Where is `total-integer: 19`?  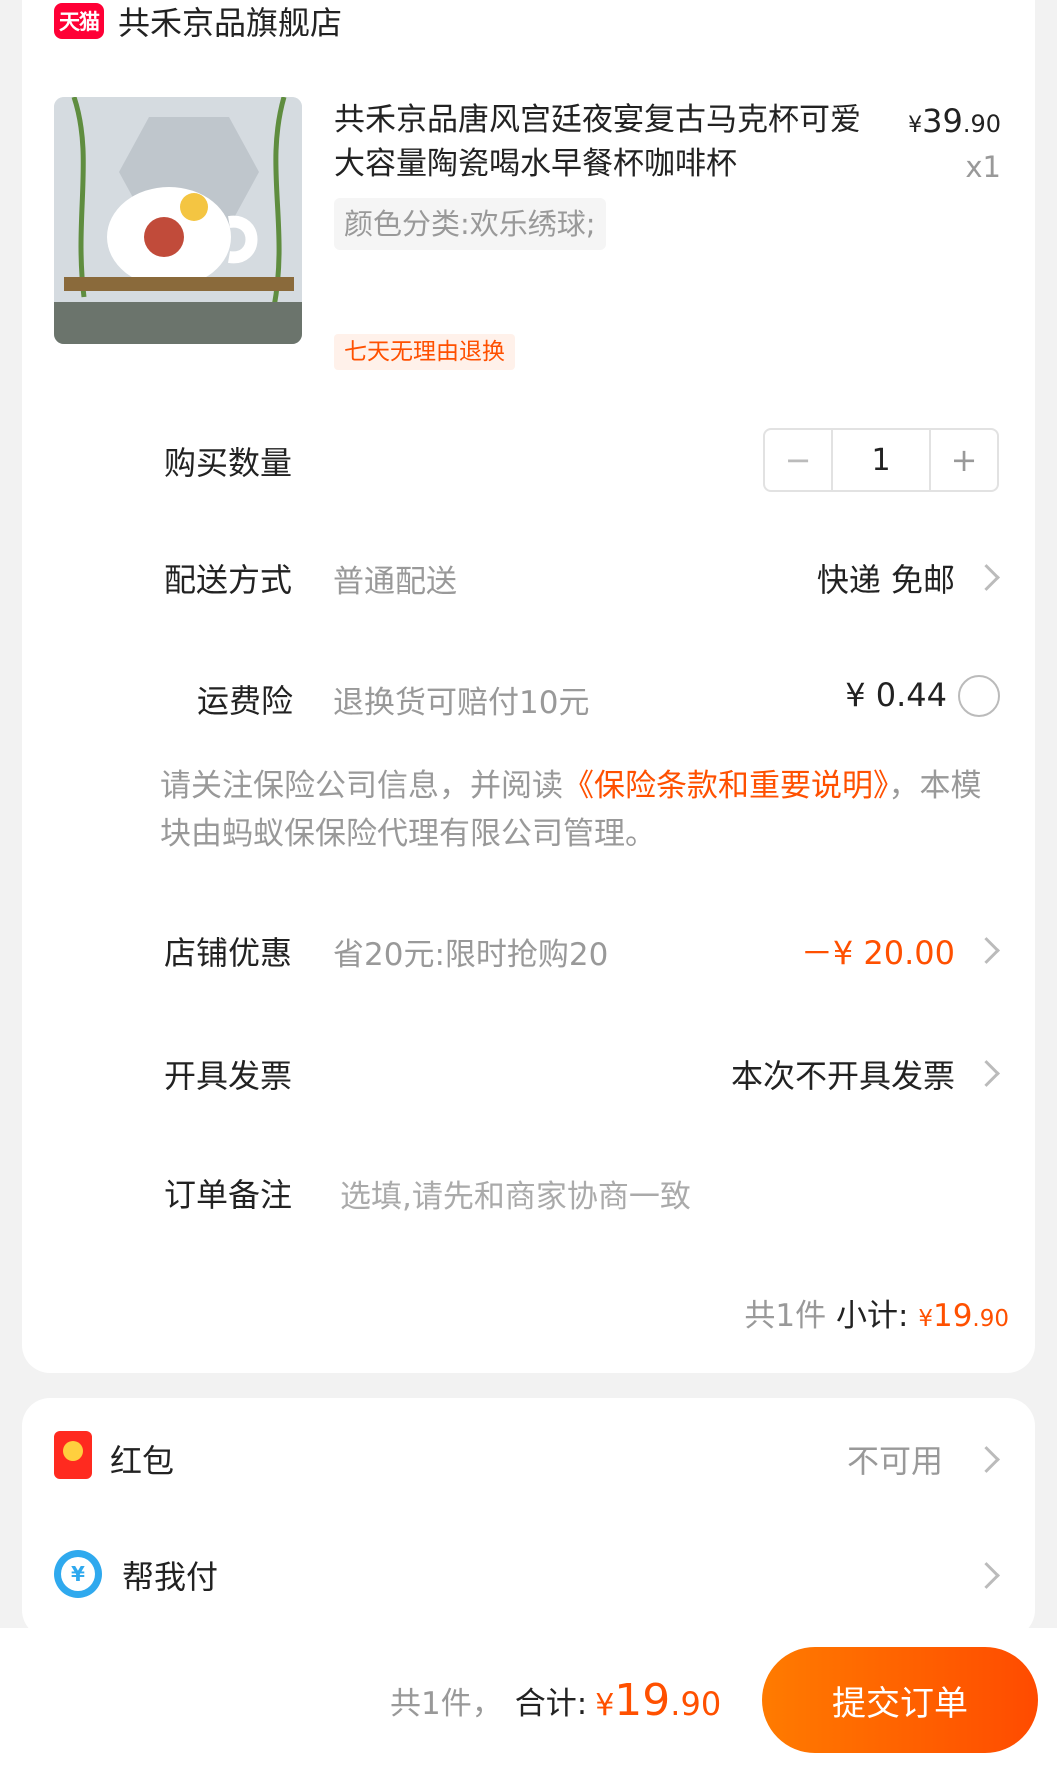
total-integer: 19 is located at coordinates (642, 1700).